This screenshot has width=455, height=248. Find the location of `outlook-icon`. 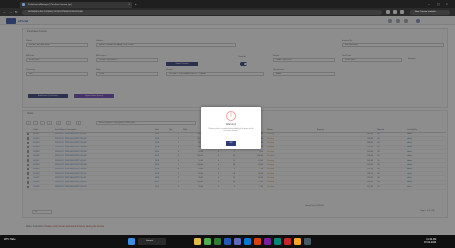

outlook-icon is located at coordinates (247, 241).